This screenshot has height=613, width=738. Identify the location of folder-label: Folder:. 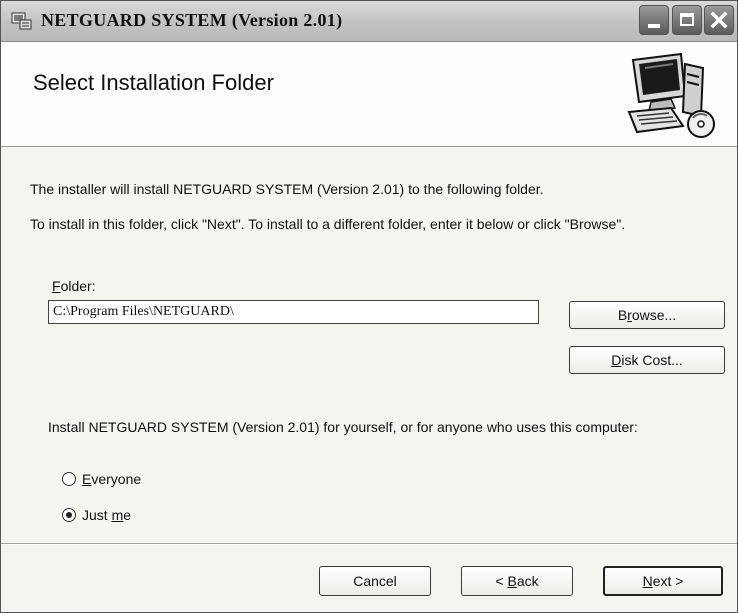
(74, 286).